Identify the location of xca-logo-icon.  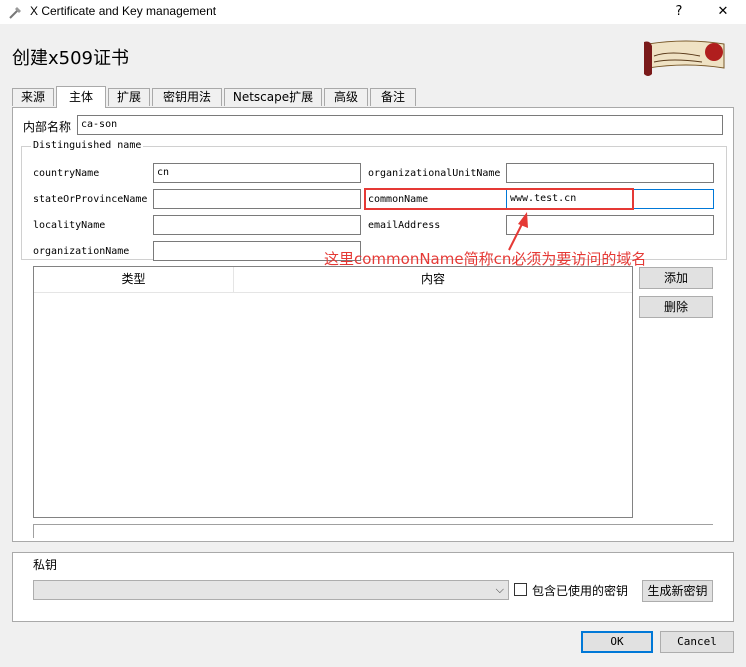
(684, 58).